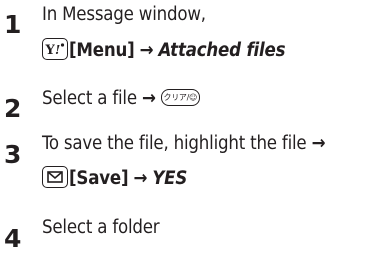  What do you see at coordinates (55, 177) in the screenshot?
I see `mail-key-icon` at bounding box center [55, 177].